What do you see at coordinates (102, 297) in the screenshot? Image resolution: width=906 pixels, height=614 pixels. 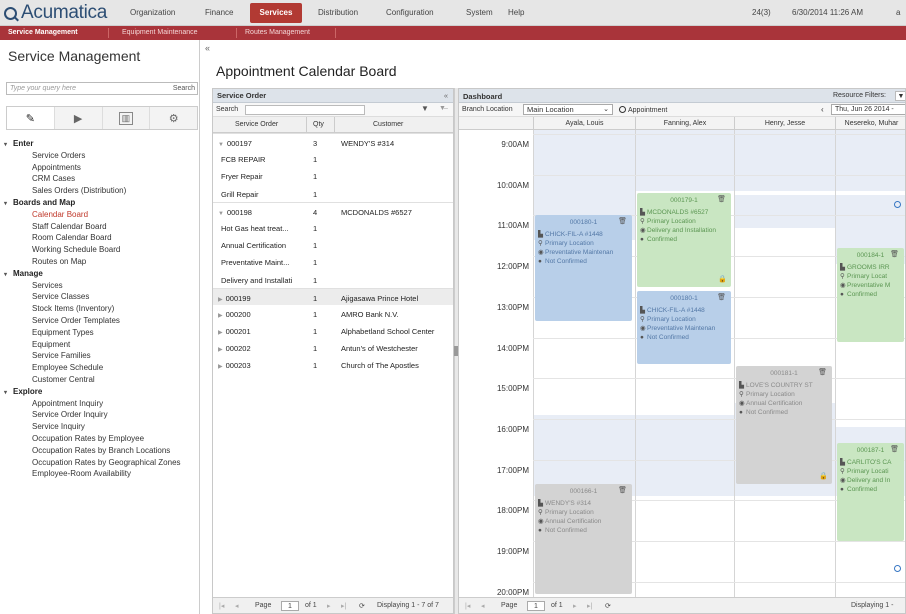 I see `sidebar-item-service-classes: Service Classes` at bounding box center [102, 297].